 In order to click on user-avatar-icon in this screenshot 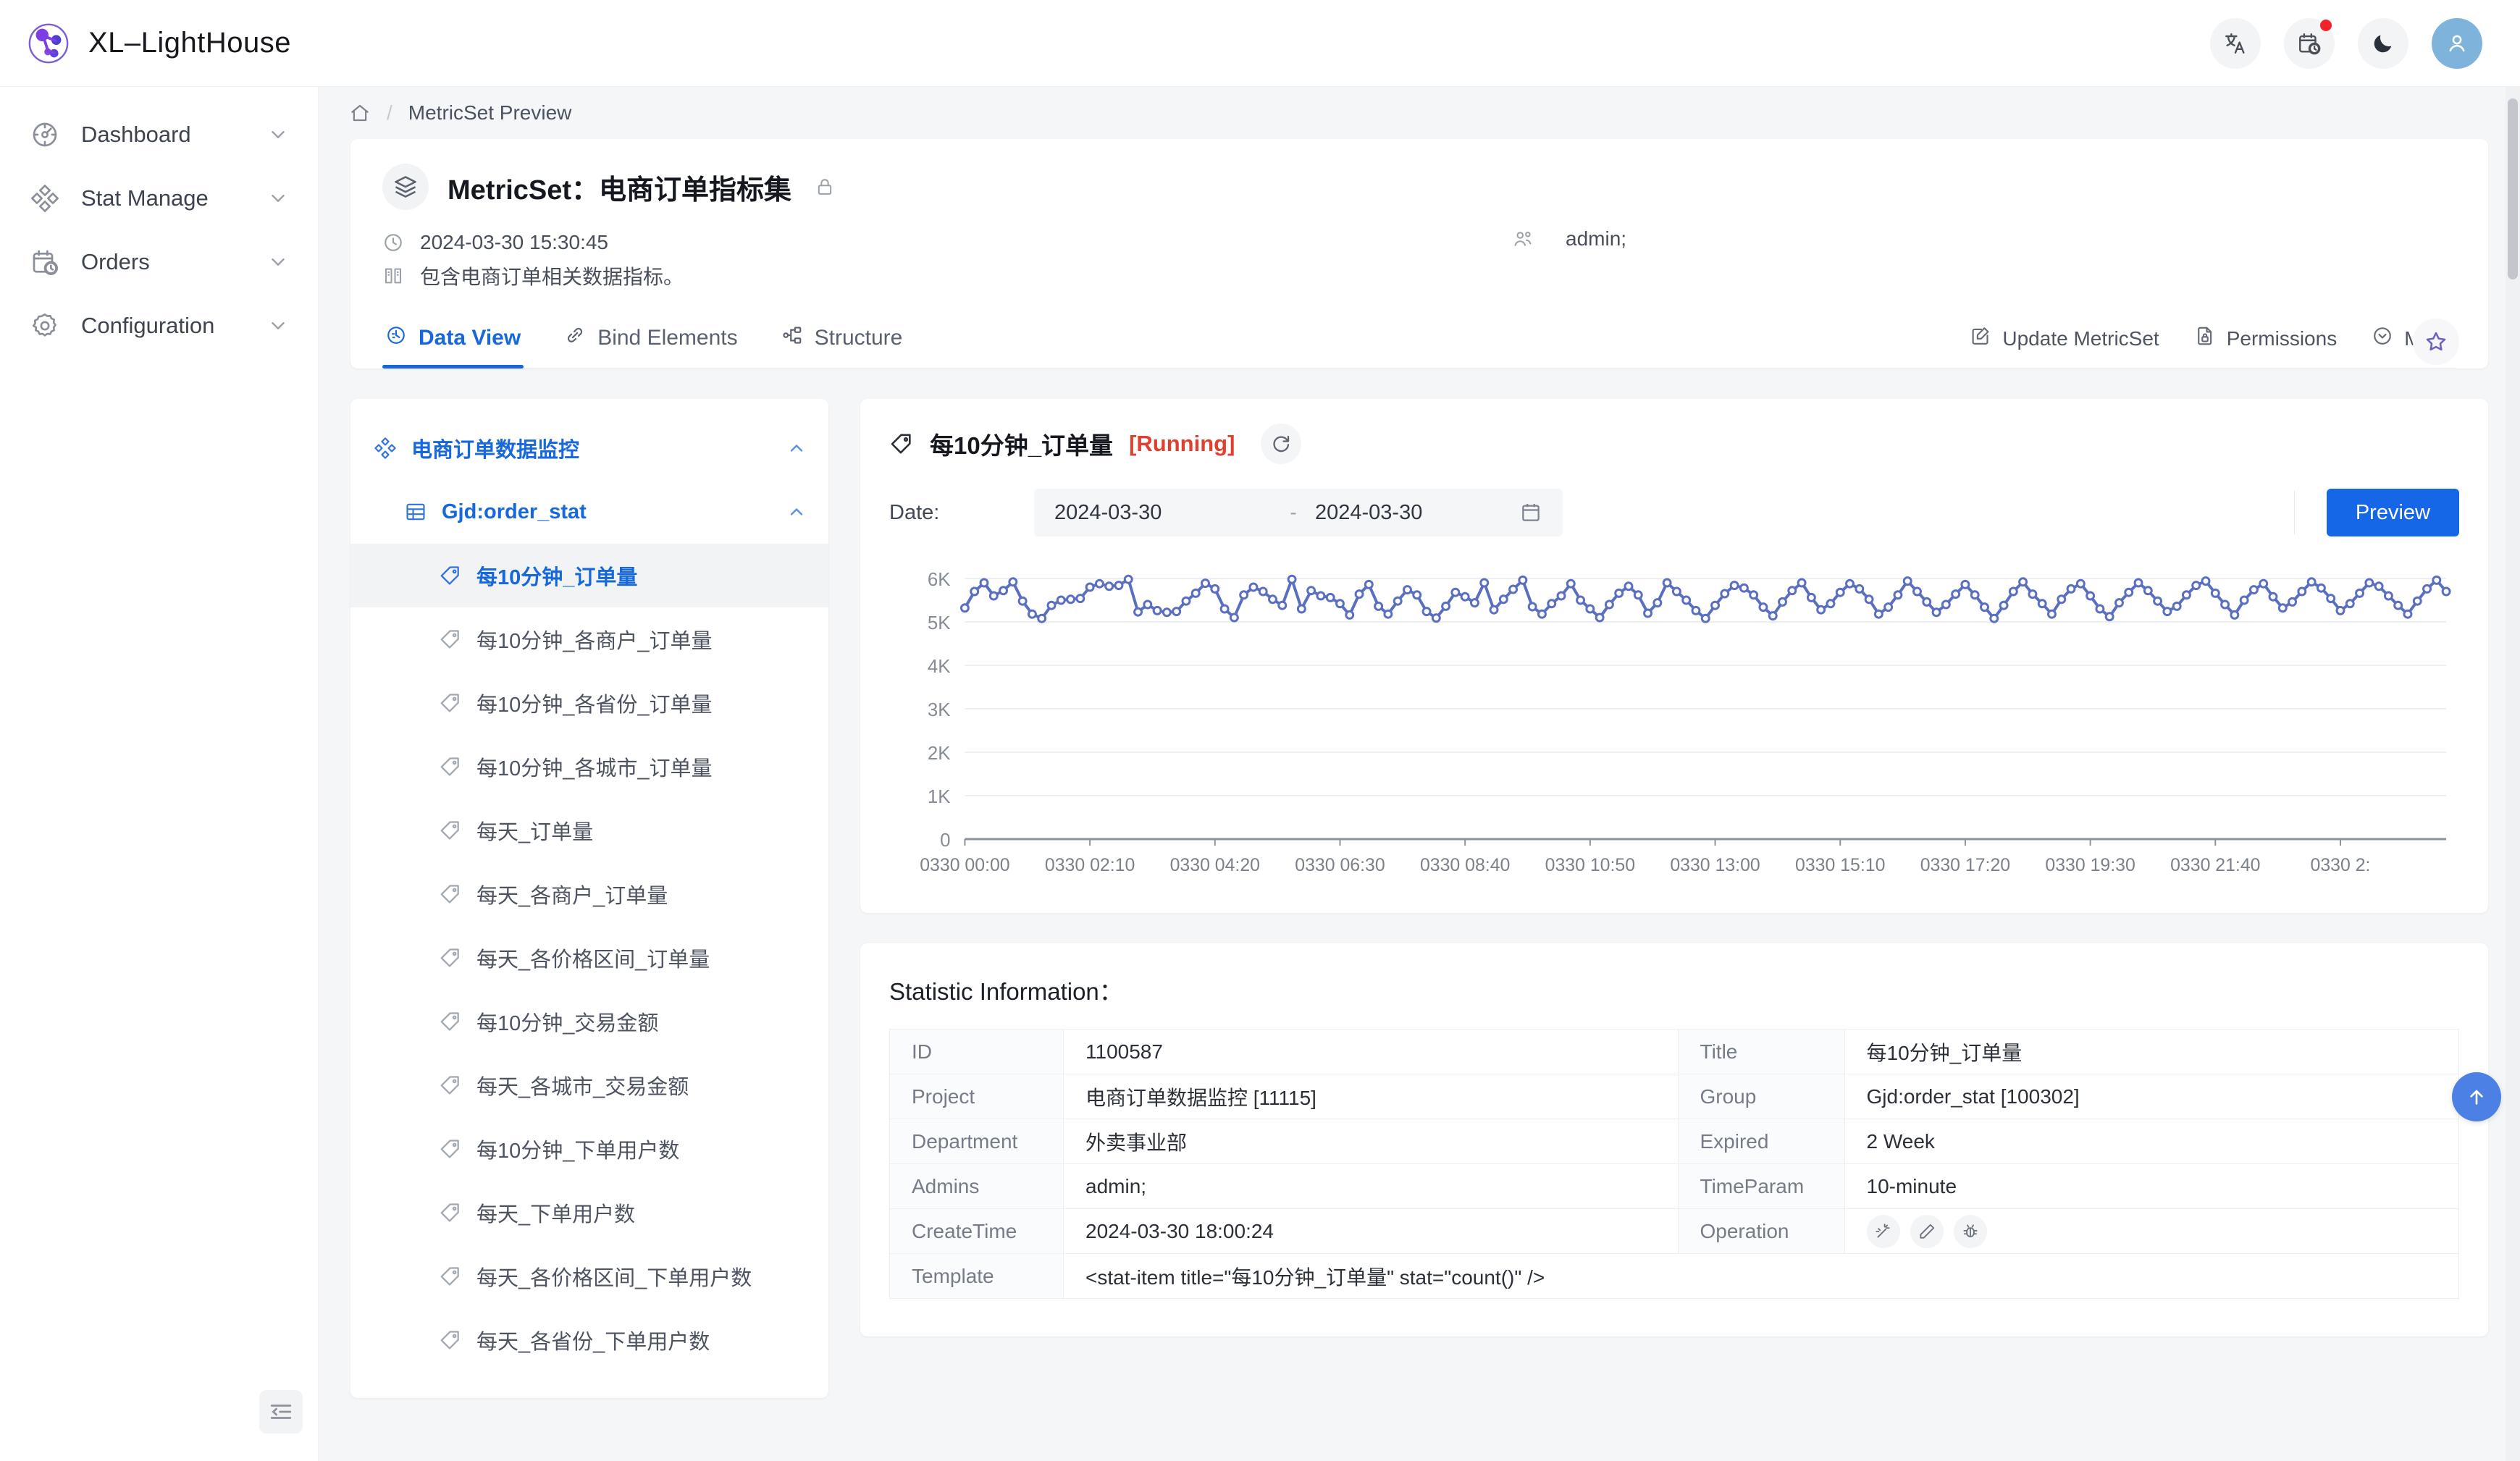, I will do `click(2457, 43)`.